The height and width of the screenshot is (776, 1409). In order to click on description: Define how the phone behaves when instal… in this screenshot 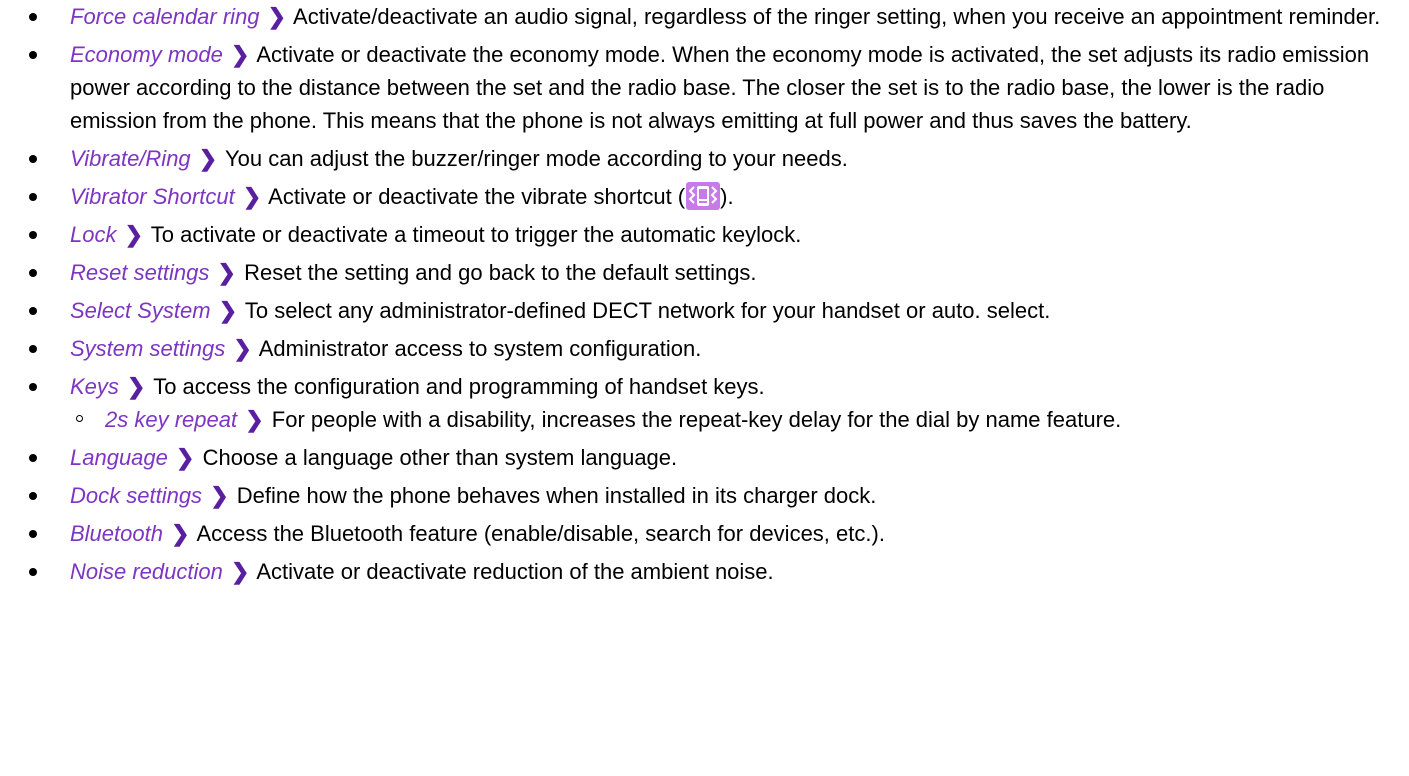, I will do `click(556, 495)`.